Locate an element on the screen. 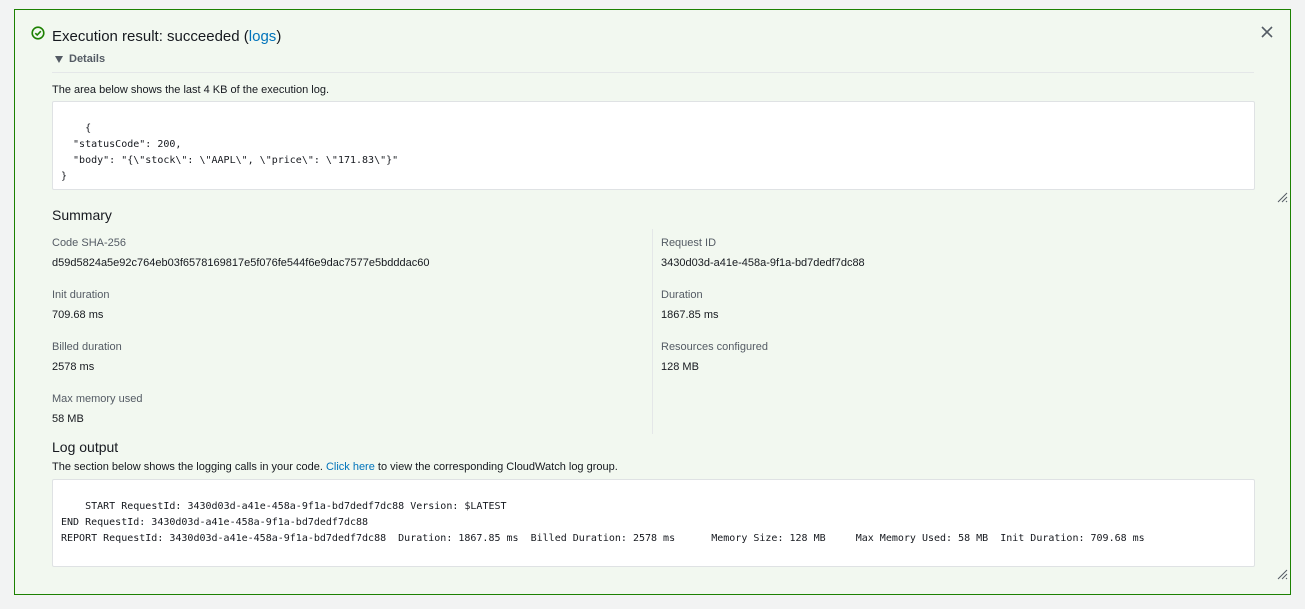  duration-value: 1867.85 ms is located at coordinates (690, 315).